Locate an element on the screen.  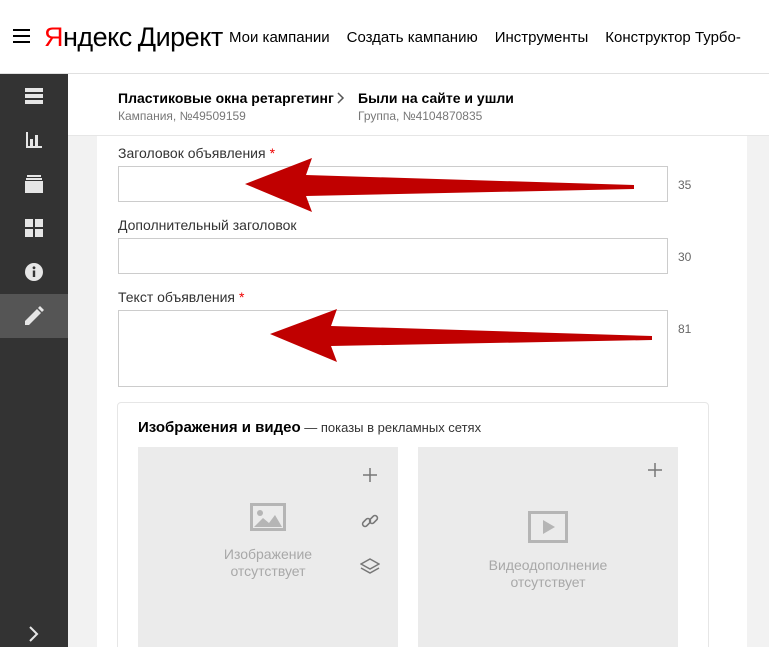
sidebar-item-list is located at coordinates (34, 96).